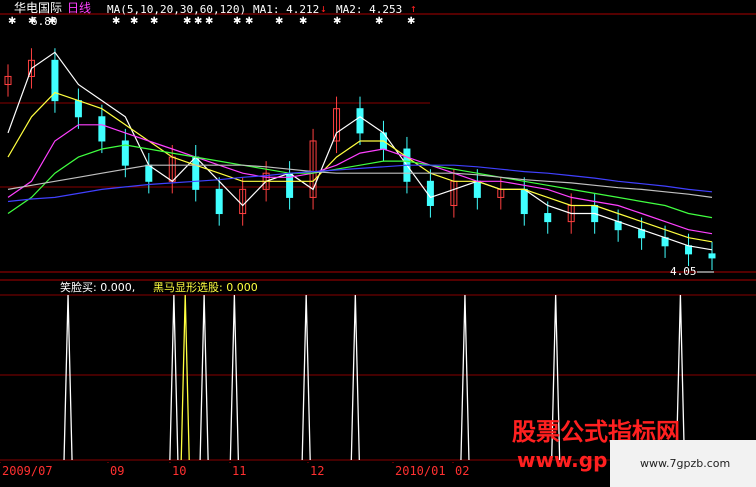 The image size is (756, 487). What do you see at coordinates (44, 21) in the screenshot?
I see `high-price-label: 6.80` at bounding box center [44, 21].